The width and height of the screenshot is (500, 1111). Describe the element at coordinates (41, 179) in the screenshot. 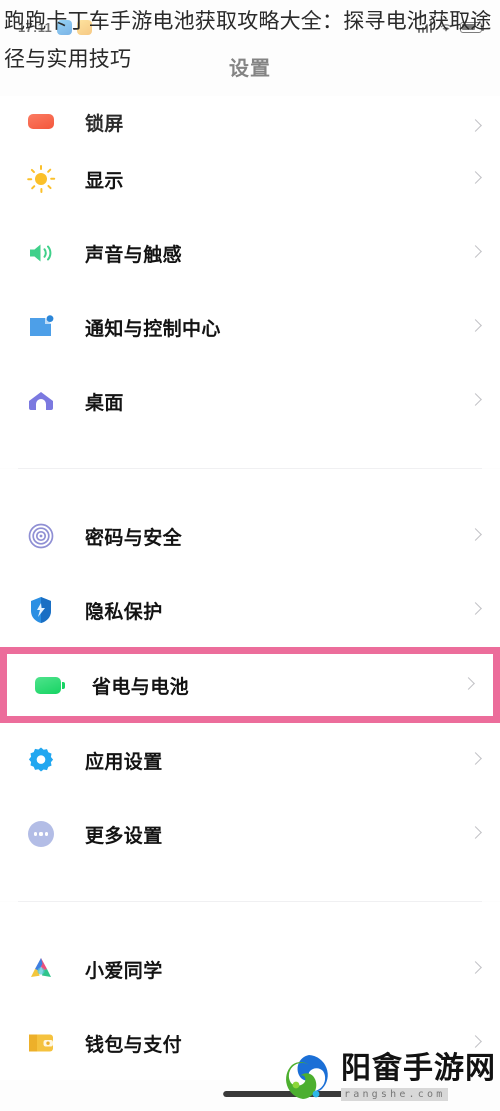

I see `display-sun-icon` at that location.